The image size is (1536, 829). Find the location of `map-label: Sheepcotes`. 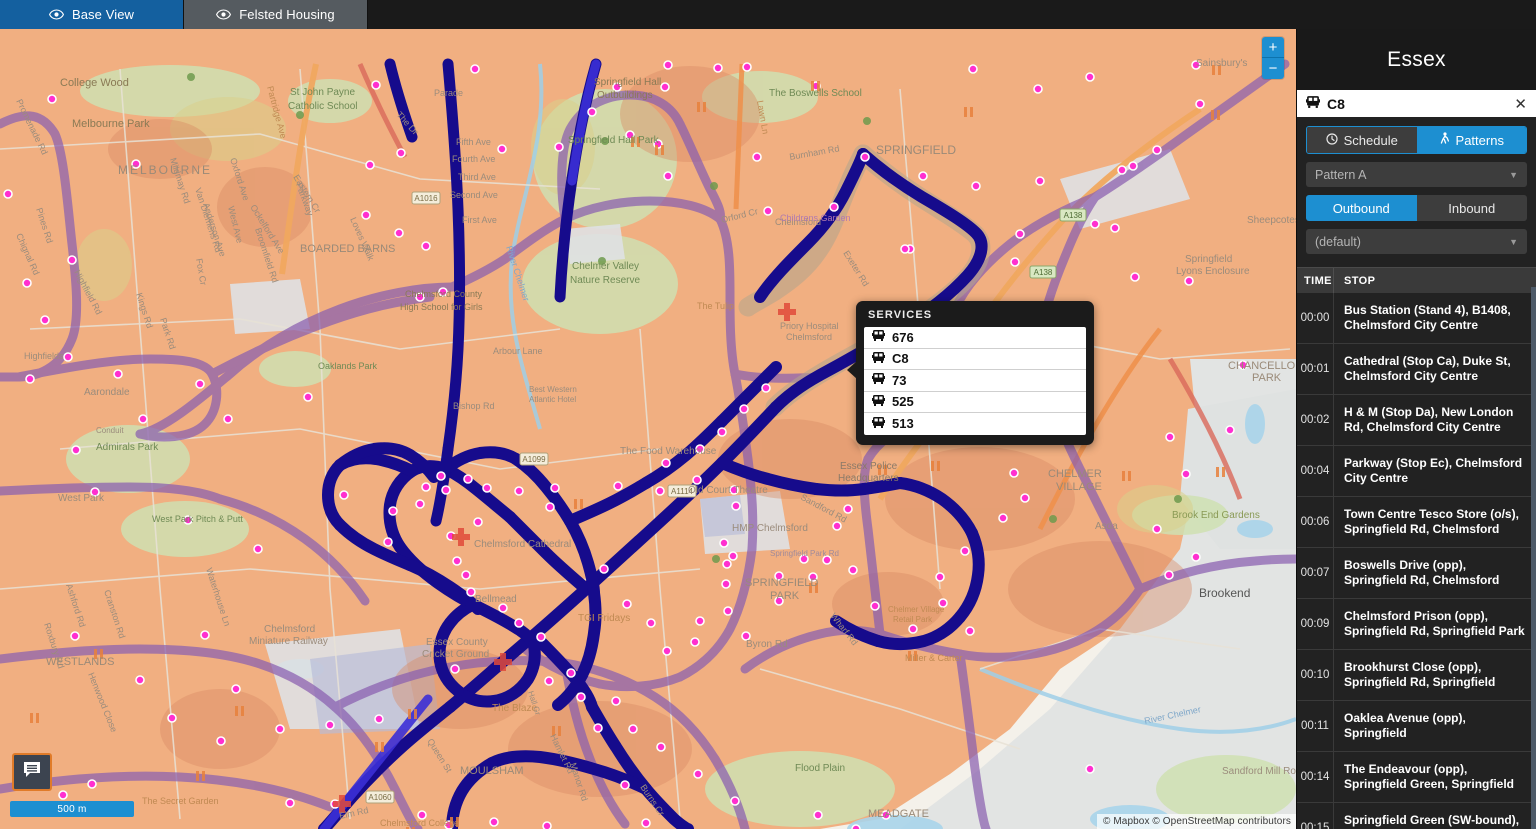

map-label: Sheepcotes is located at coordinates (1271, 220).